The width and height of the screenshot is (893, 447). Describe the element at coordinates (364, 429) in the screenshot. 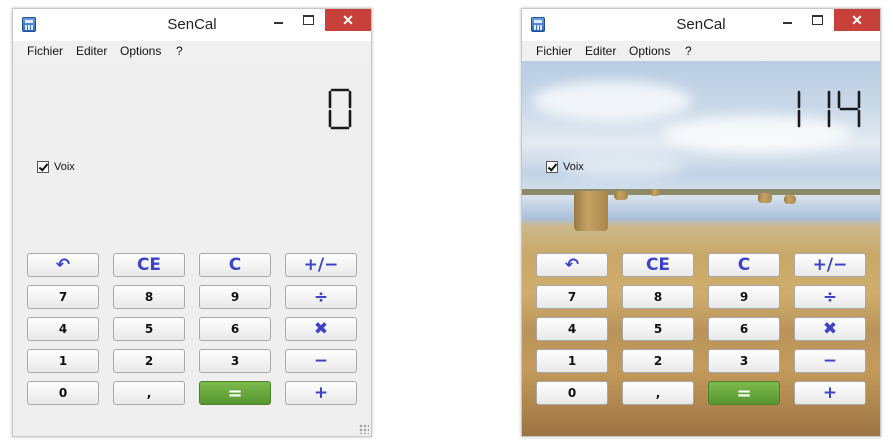

I see `resize-grip` at that location.